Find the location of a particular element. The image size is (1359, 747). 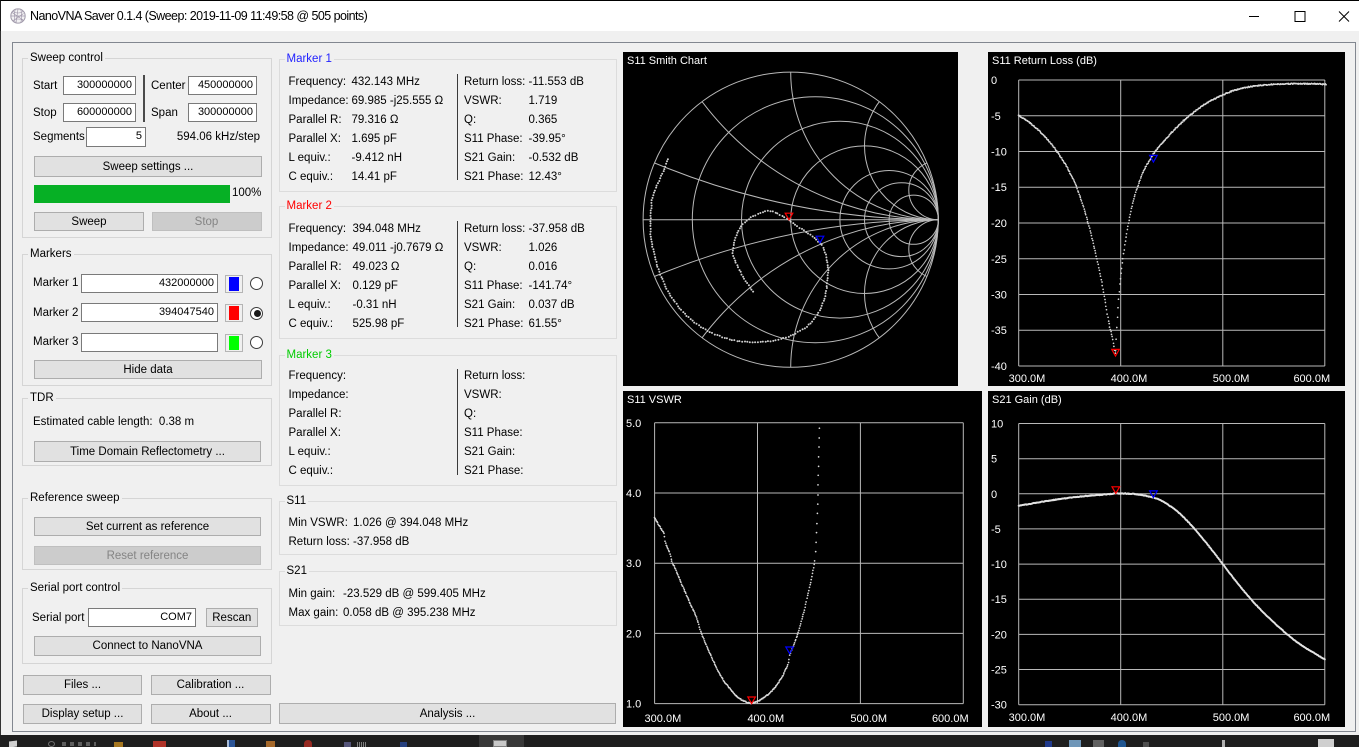

svg-text: 5 is located at coordinates (994, 460).